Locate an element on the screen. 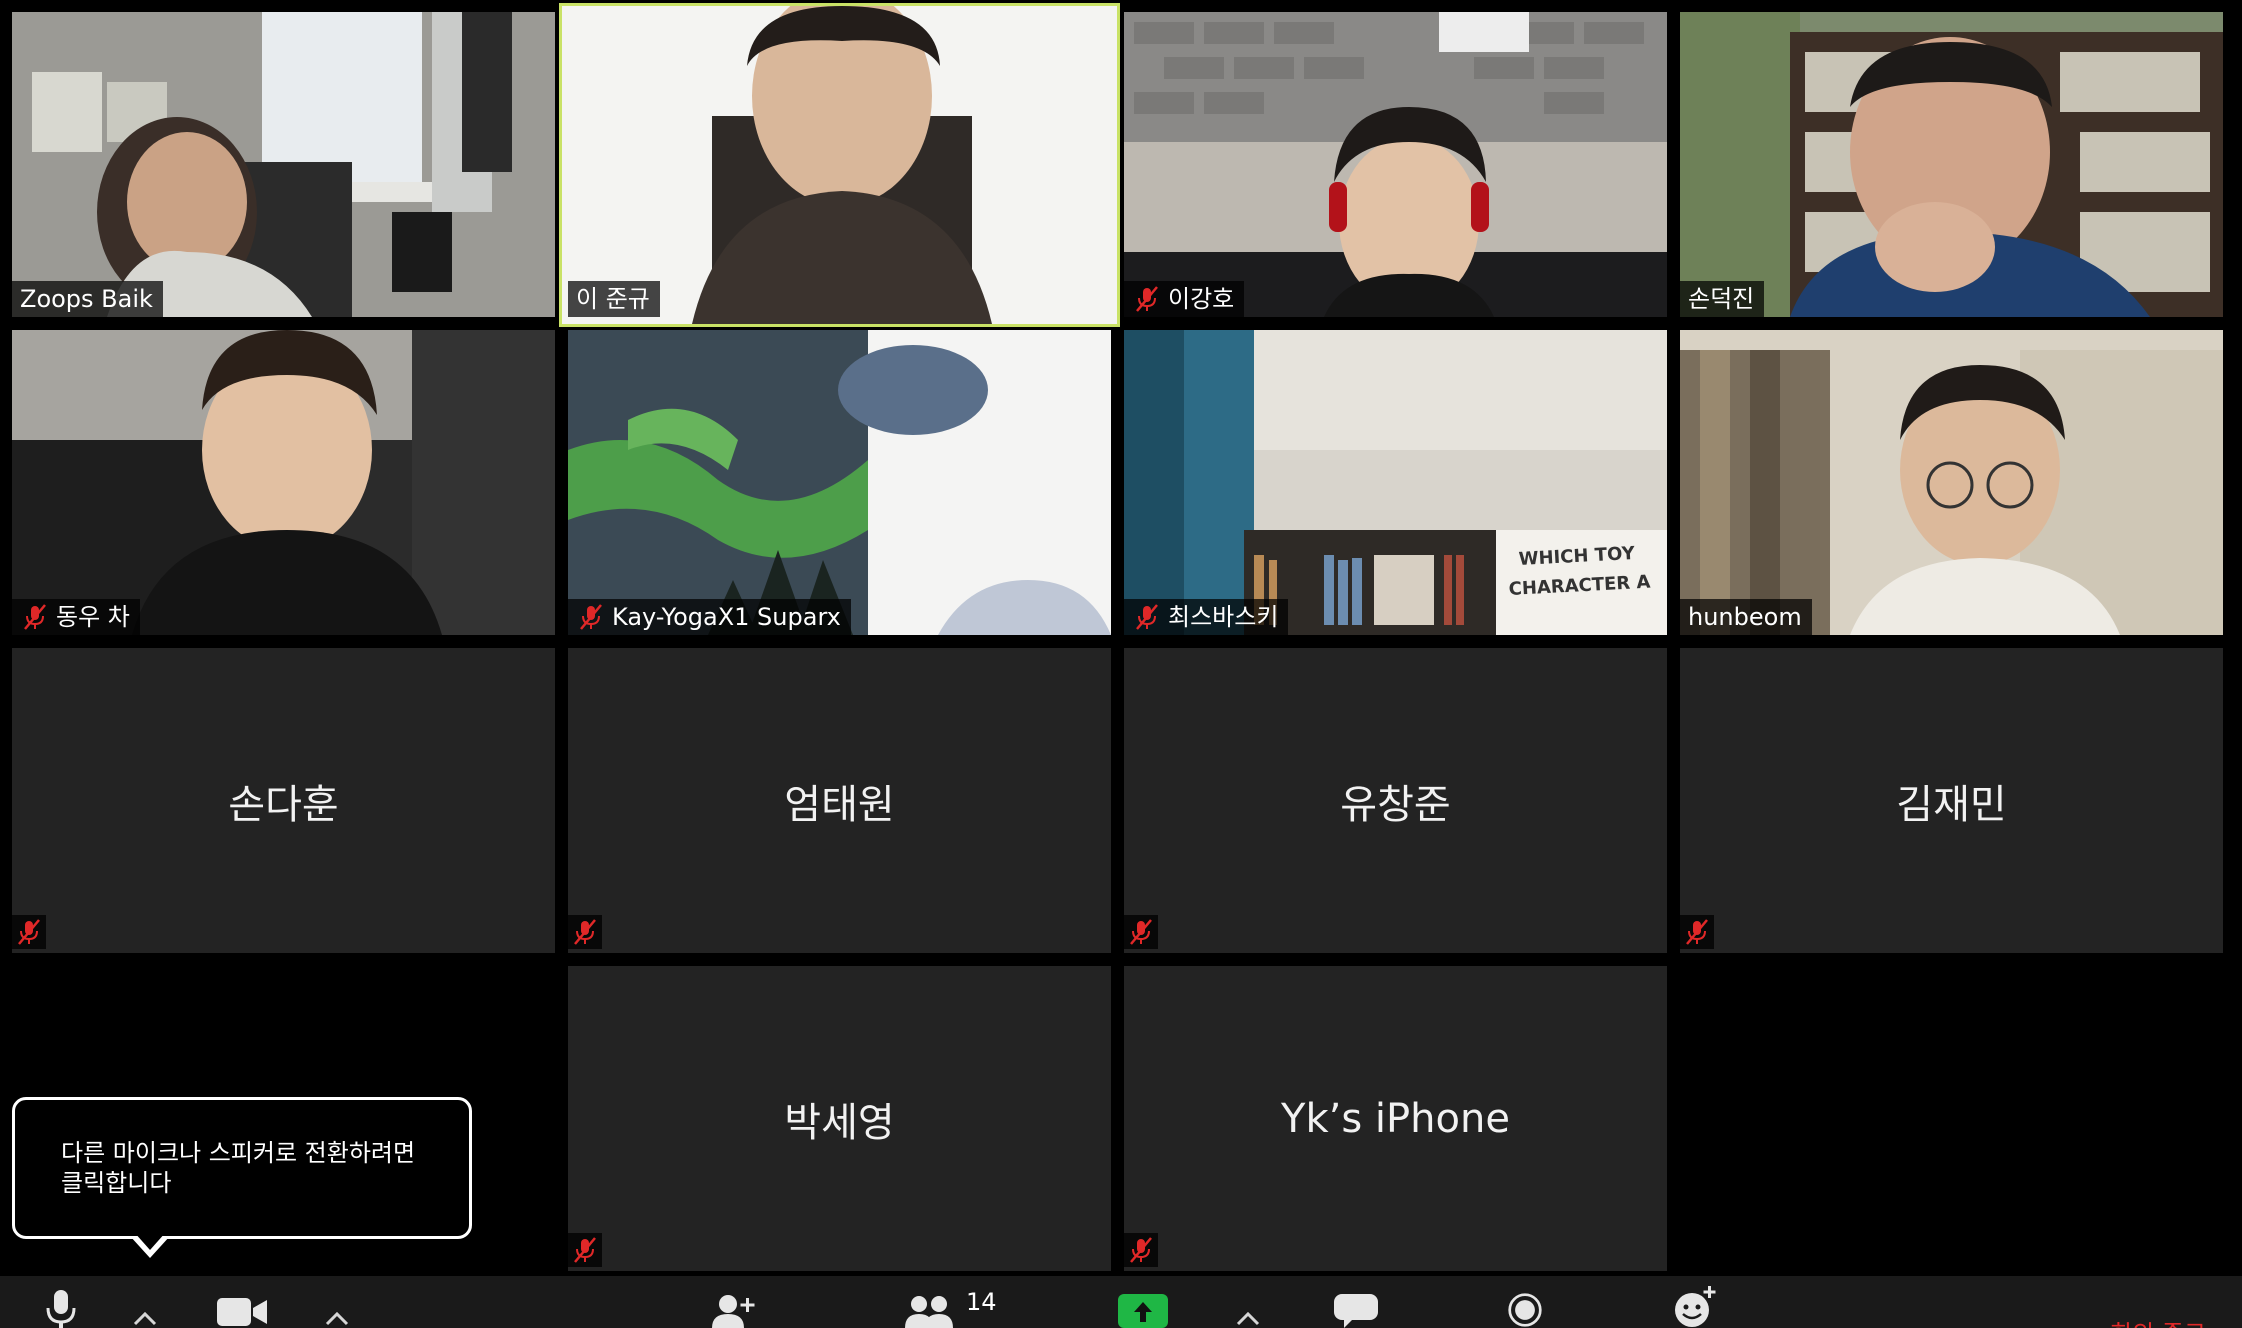 The image size is (2242, 1328). participant-name-label: Kay-YogaX1 Suparx is located at coordinates (709, 617).